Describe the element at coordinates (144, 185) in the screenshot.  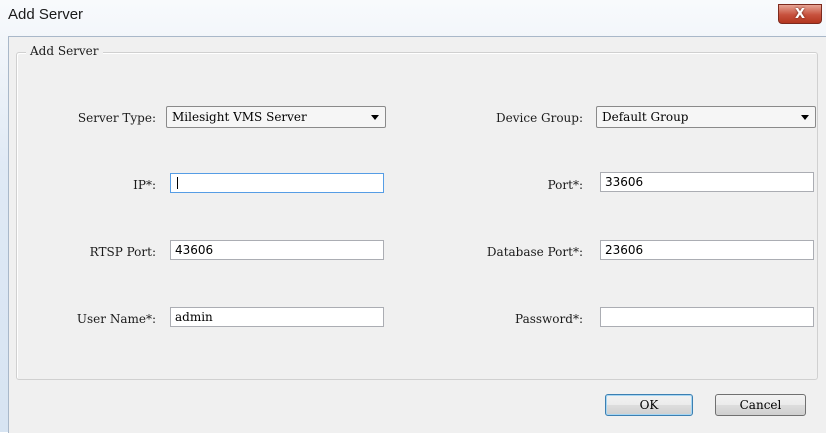
I see `ip-label: IP*:` at that location.